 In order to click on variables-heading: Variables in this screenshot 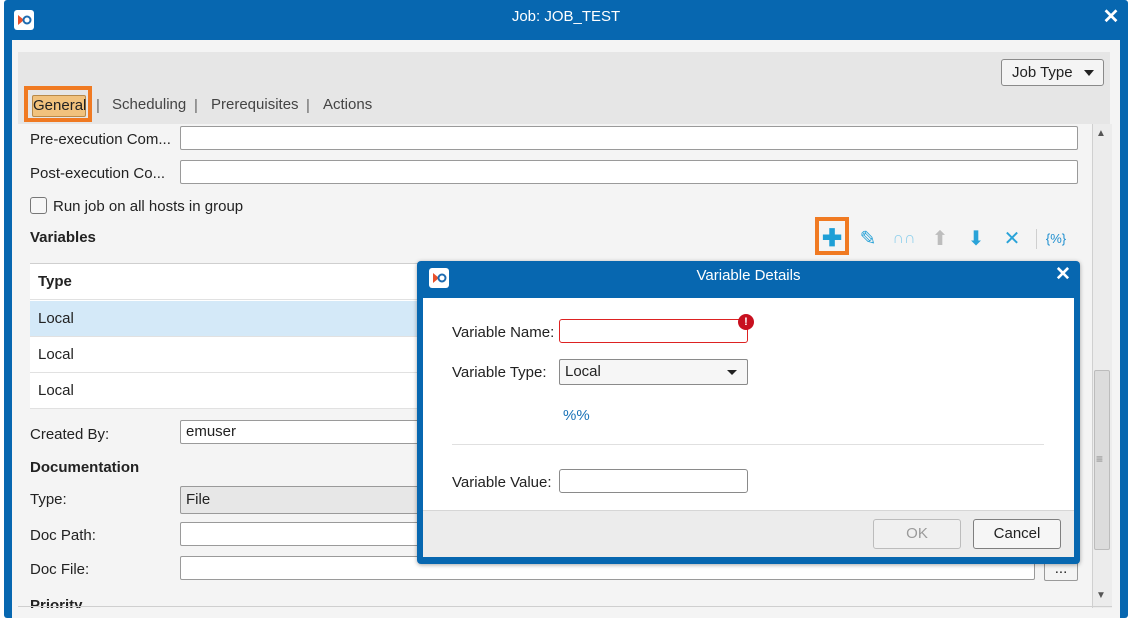, I will do `click(63, 237)`.